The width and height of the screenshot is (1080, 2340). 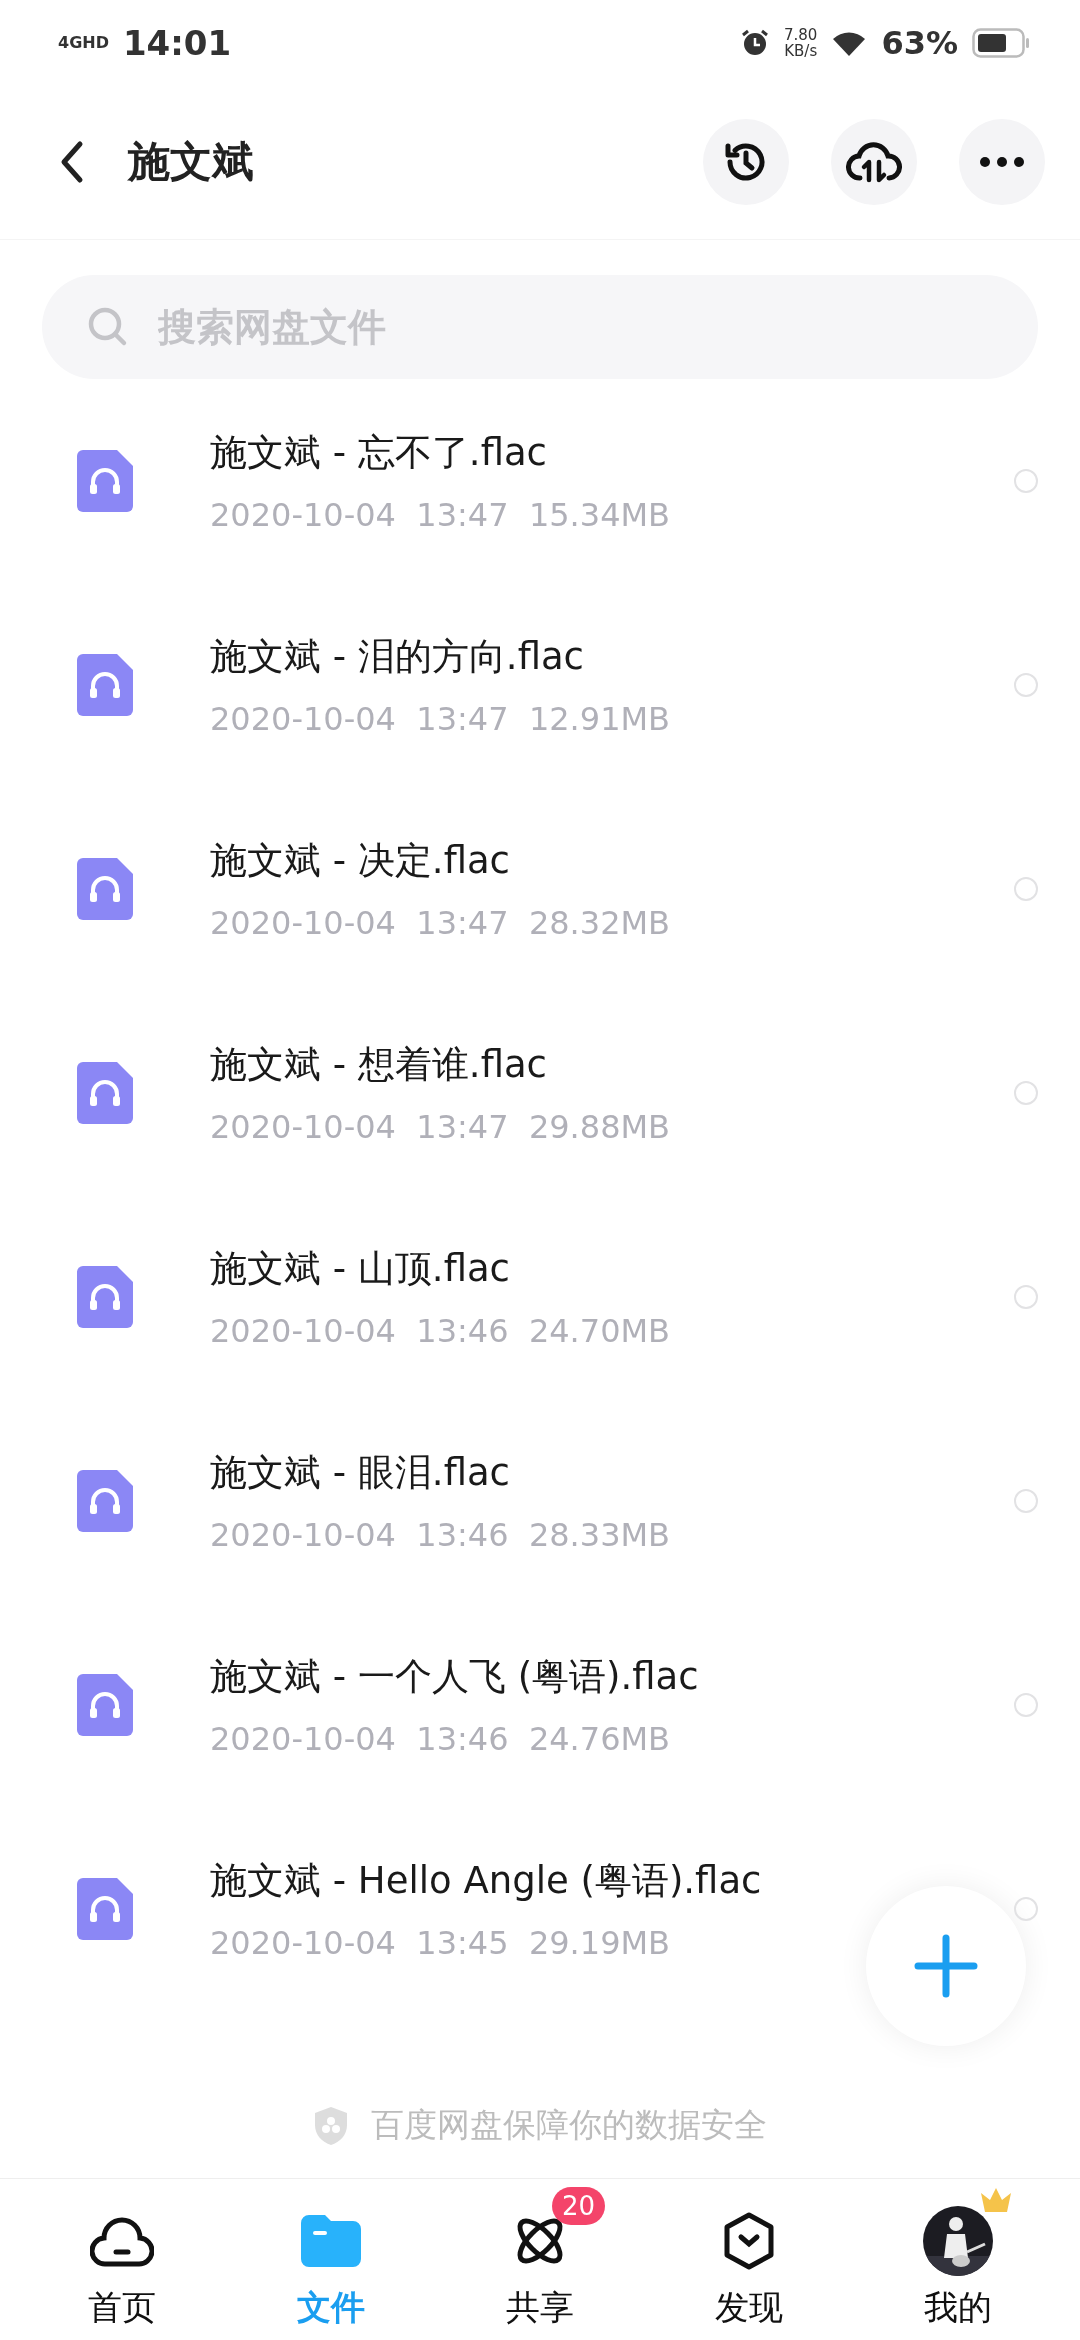 I want to click on network-speed: 7.80, so click(x=801, y=34).